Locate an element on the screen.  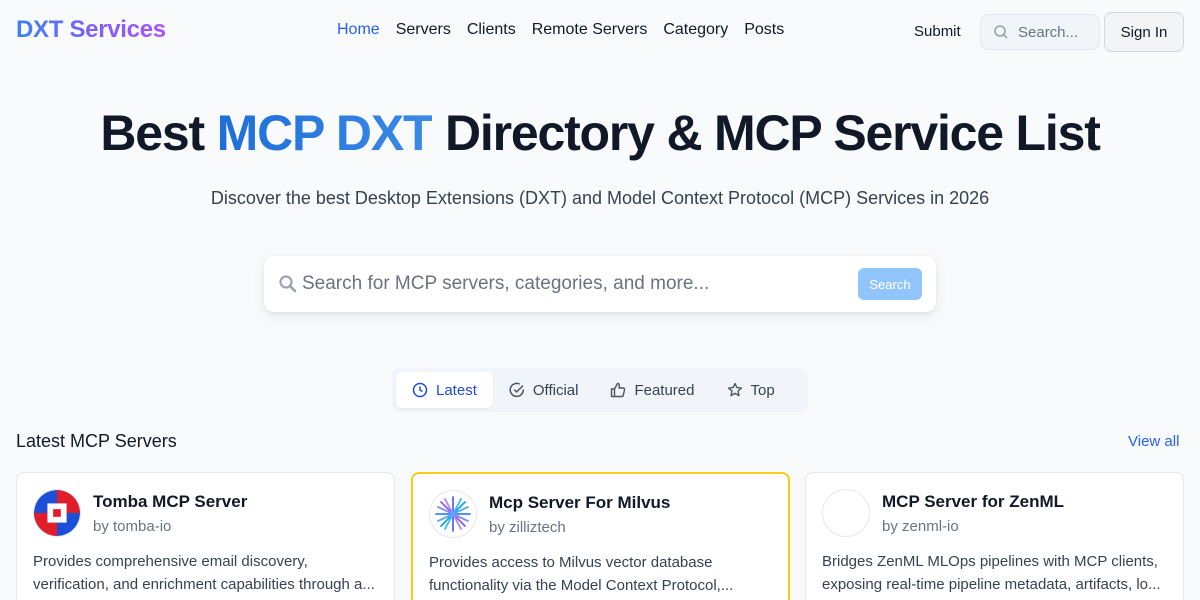
tab-top: Top is located at coordinates (751, 390).